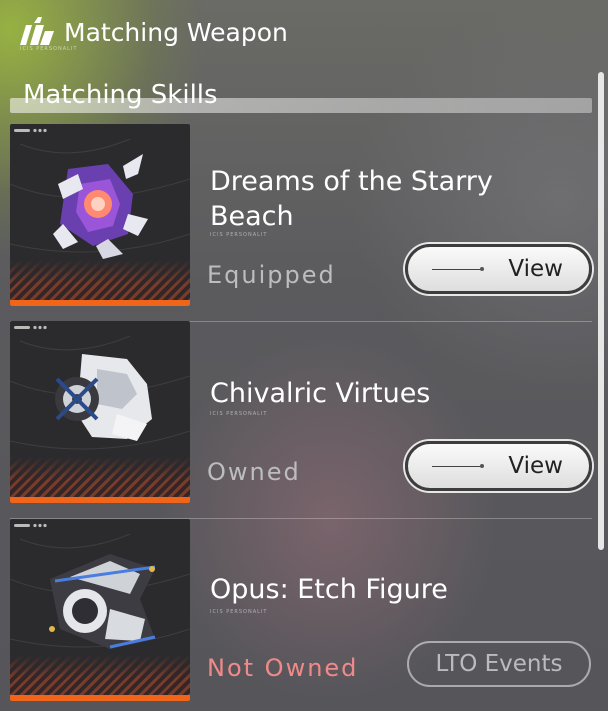 The width and height of the screenshot is (608, 711). Describe the element at coordinates (320, 393) in the screenshot. I see `skill-name: Chivalric Virtues` at that location.